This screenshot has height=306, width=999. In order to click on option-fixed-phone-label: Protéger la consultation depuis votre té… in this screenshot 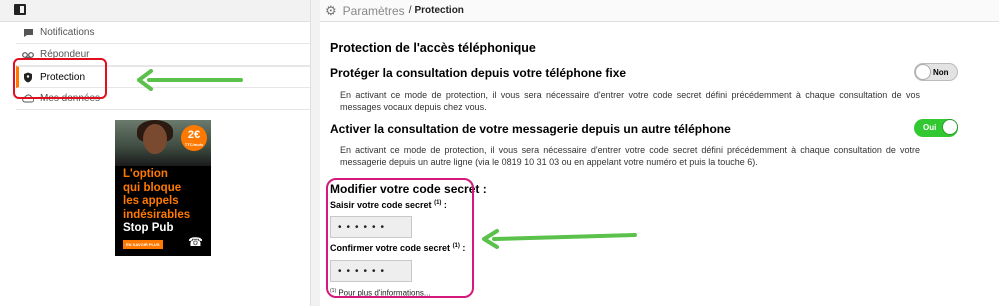, I will do `click(478, 73)`.